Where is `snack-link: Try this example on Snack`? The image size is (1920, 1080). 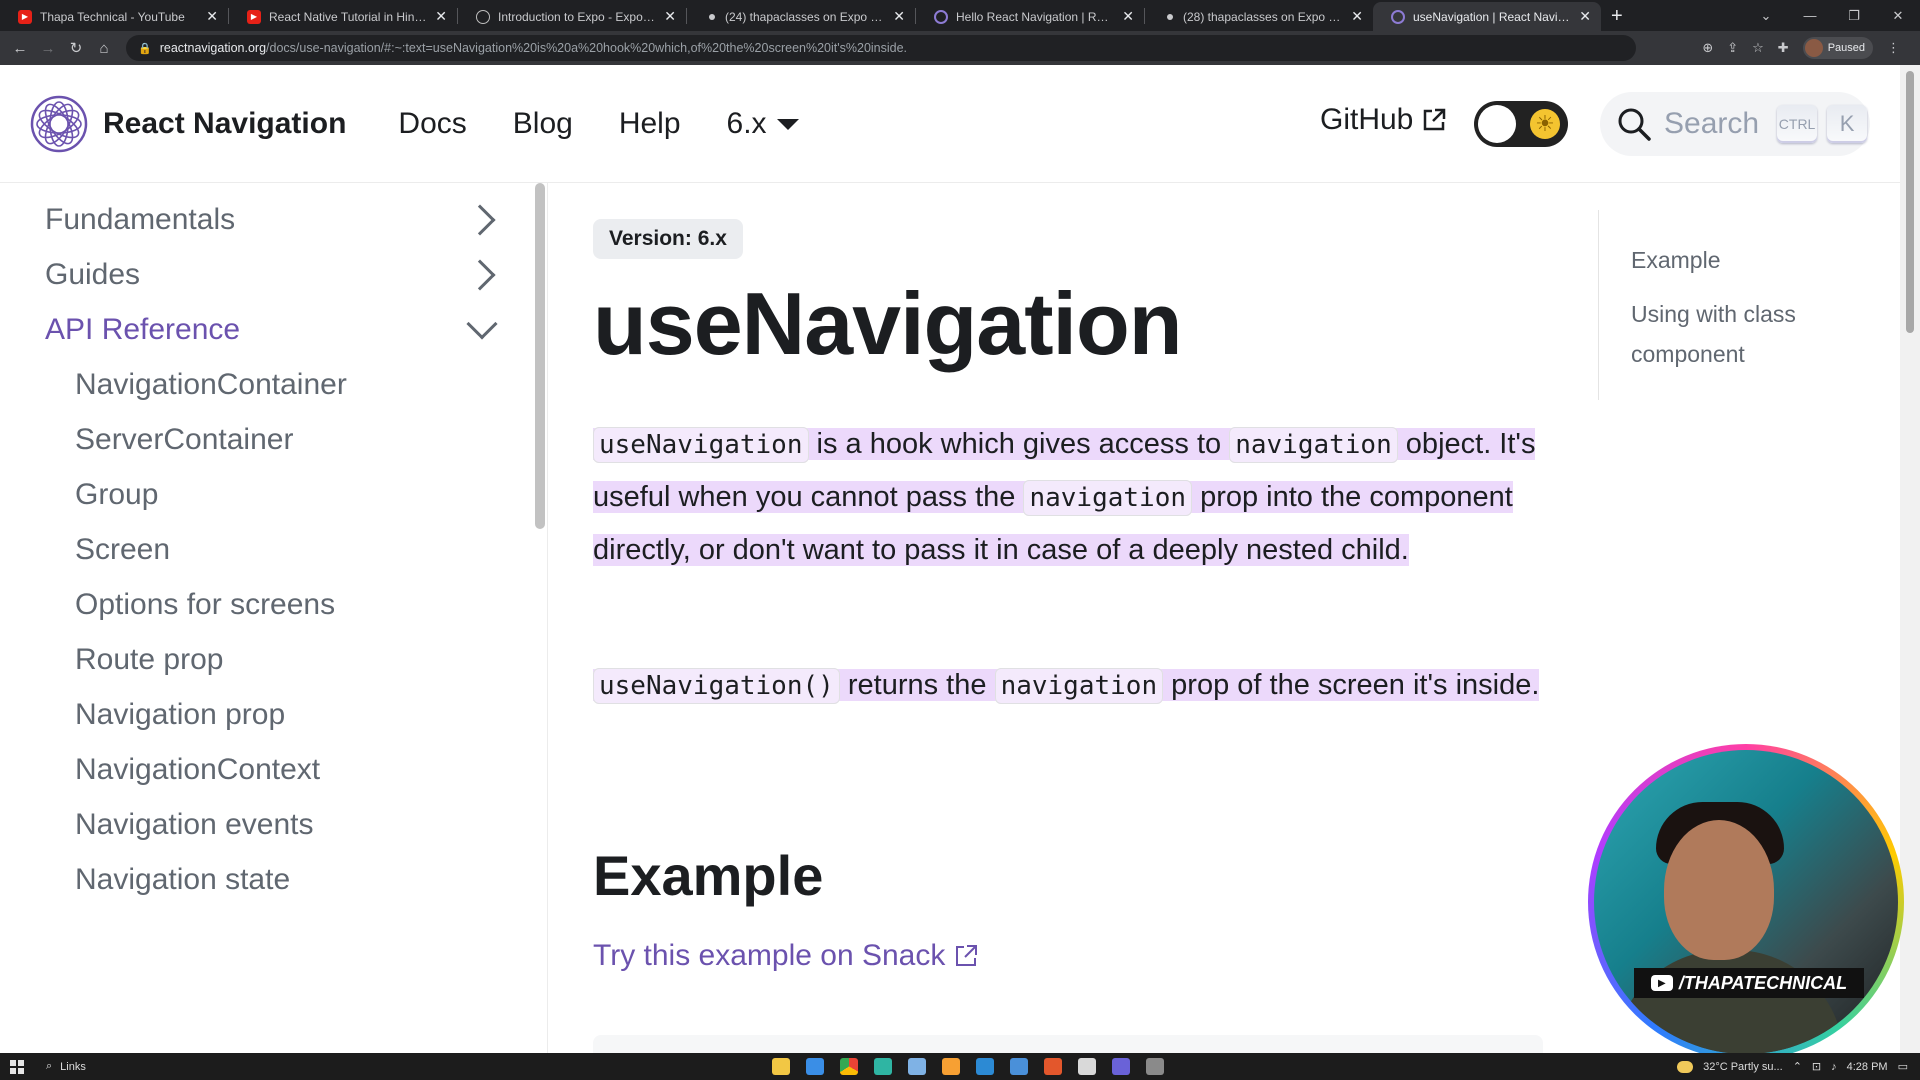
snack-link: Try this example on Snack is located at coordinates (786, 956).